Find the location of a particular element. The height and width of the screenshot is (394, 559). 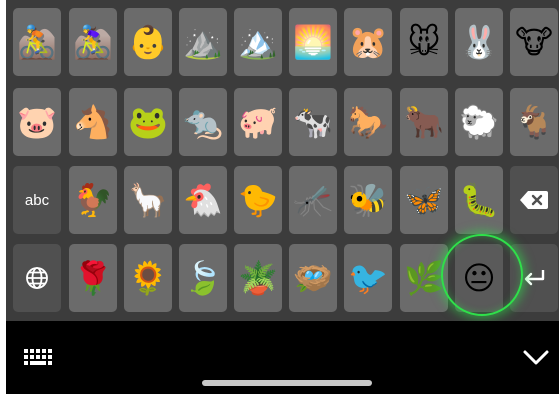

horse-face-emoji: 🐴 is located at coordinates (93, 122).